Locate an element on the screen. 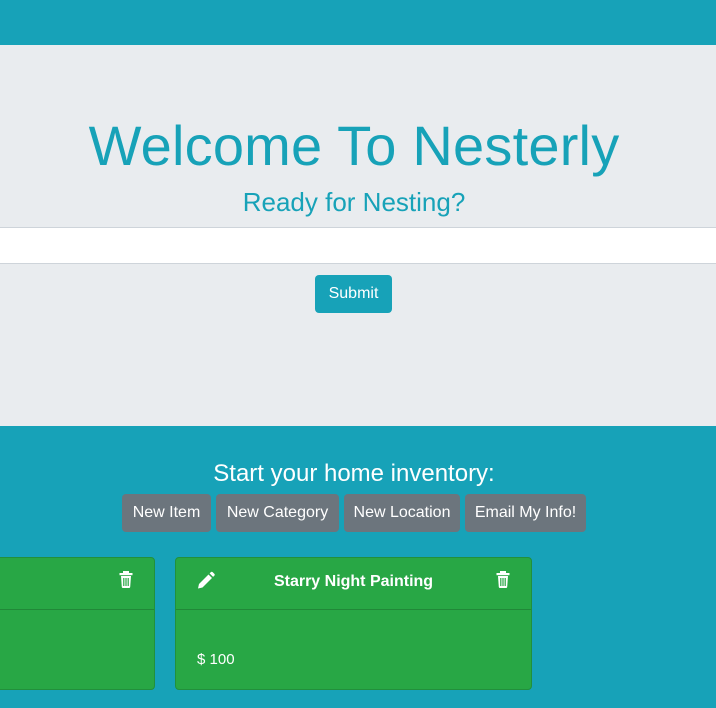  top-navbar is located at coordinates (358, 22).